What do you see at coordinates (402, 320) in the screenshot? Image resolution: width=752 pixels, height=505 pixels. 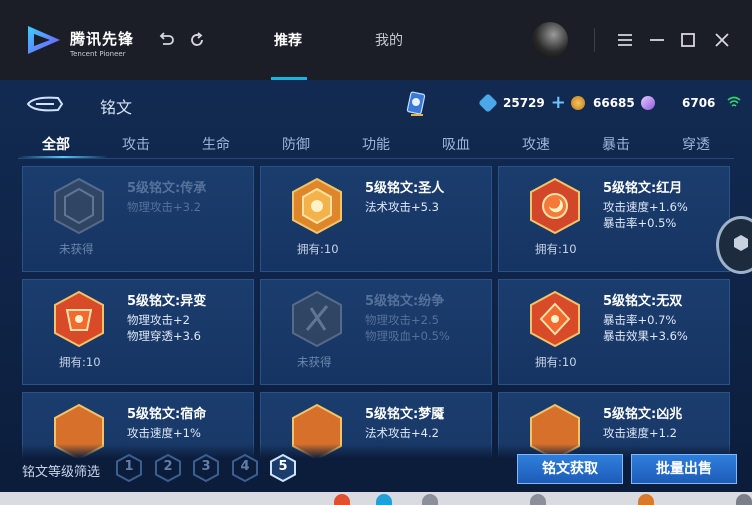 I see `card-attr: 物理攻击+2.5` at bounding box center [402, 320].